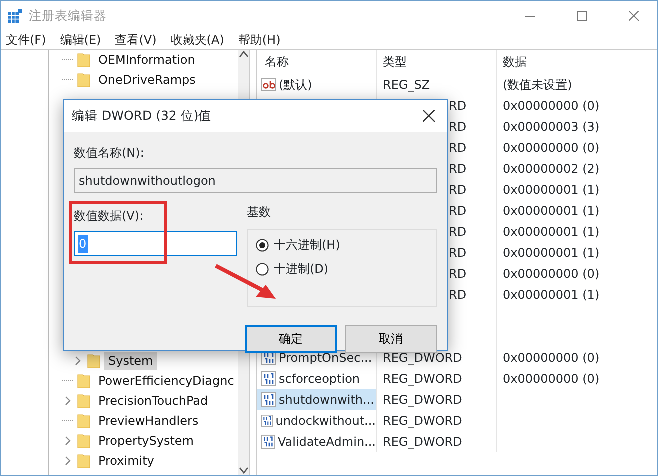 Image resolution: width=658 pixels, height=476 pixels. Describe the element at coordinates (147, 80) in the screenshot. I see `tree-item: OneDriveRamps` at that location.